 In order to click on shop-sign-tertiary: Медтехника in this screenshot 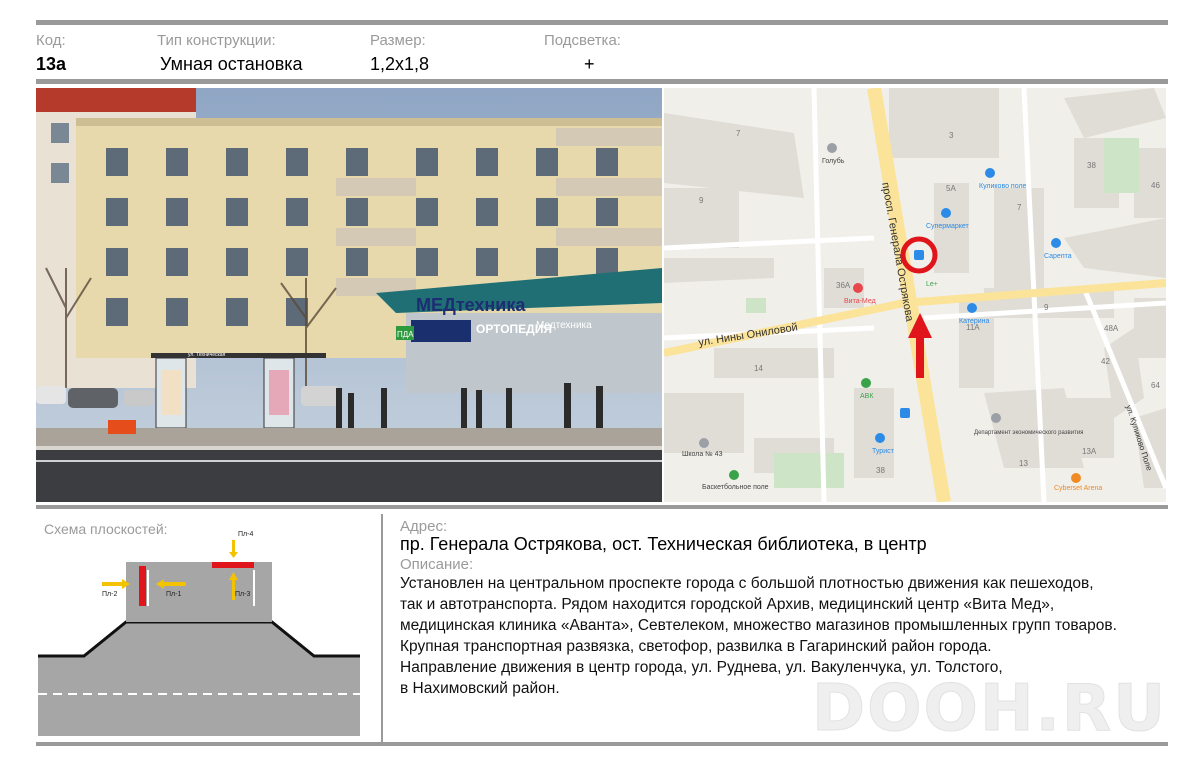, I will do `click(564, 325)`.